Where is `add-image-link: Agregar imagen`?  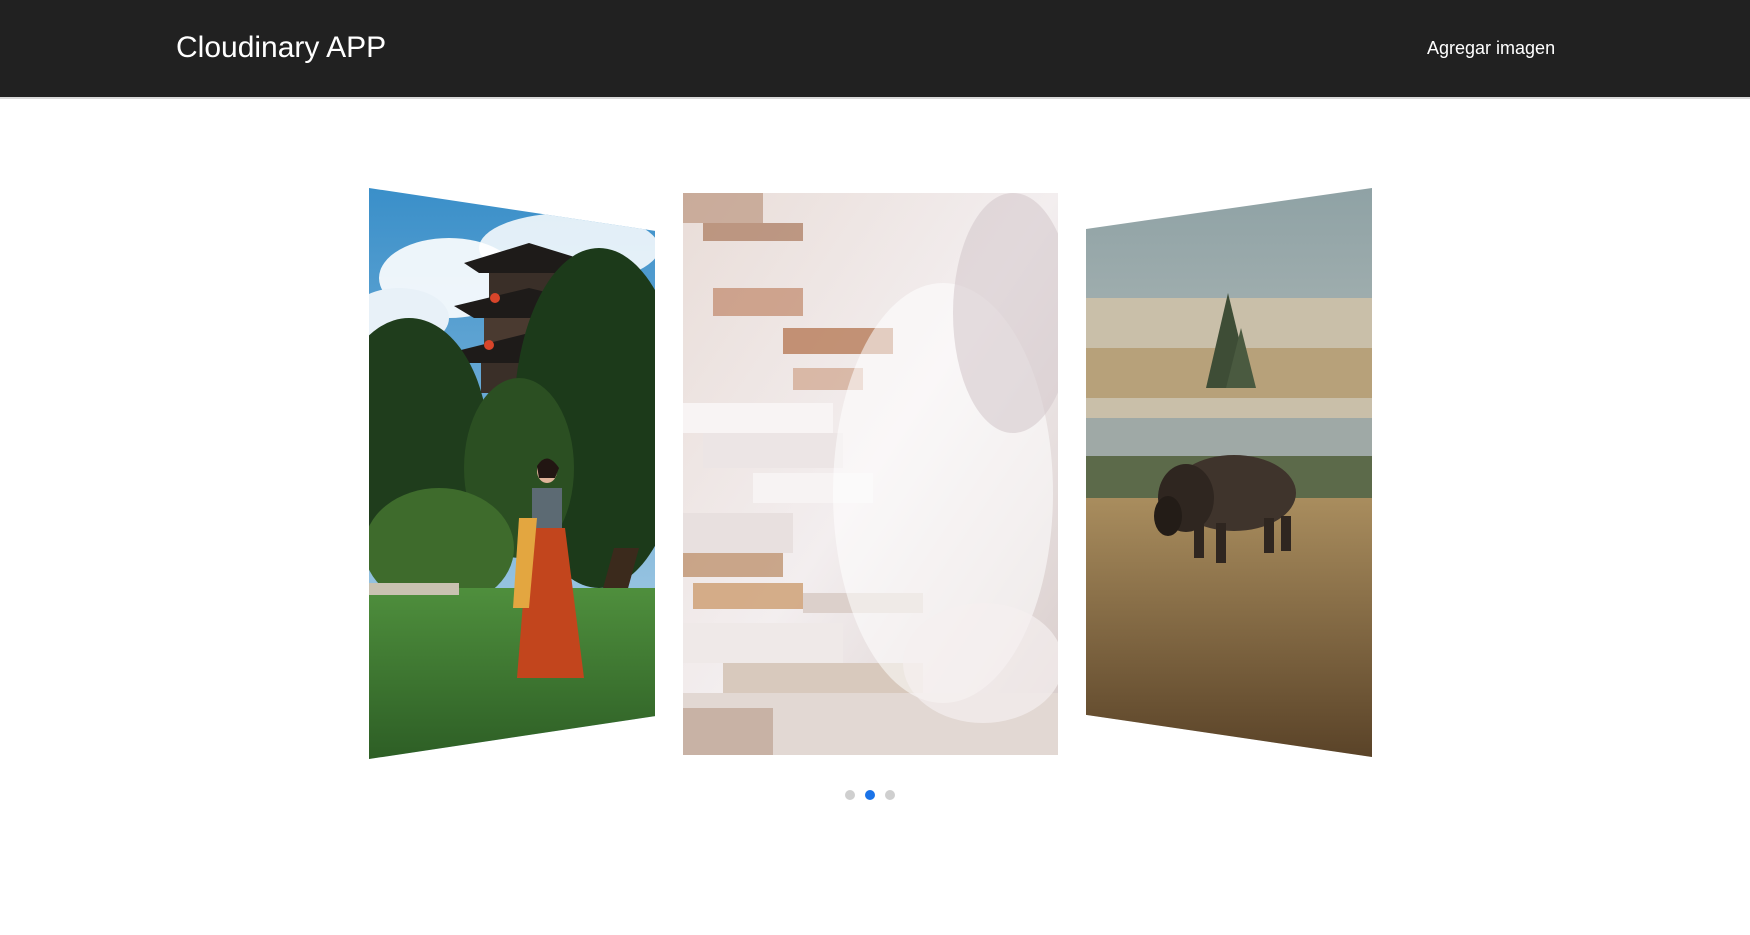 add-image-link: Agregar imagen is located at coordinates (1491, 49).